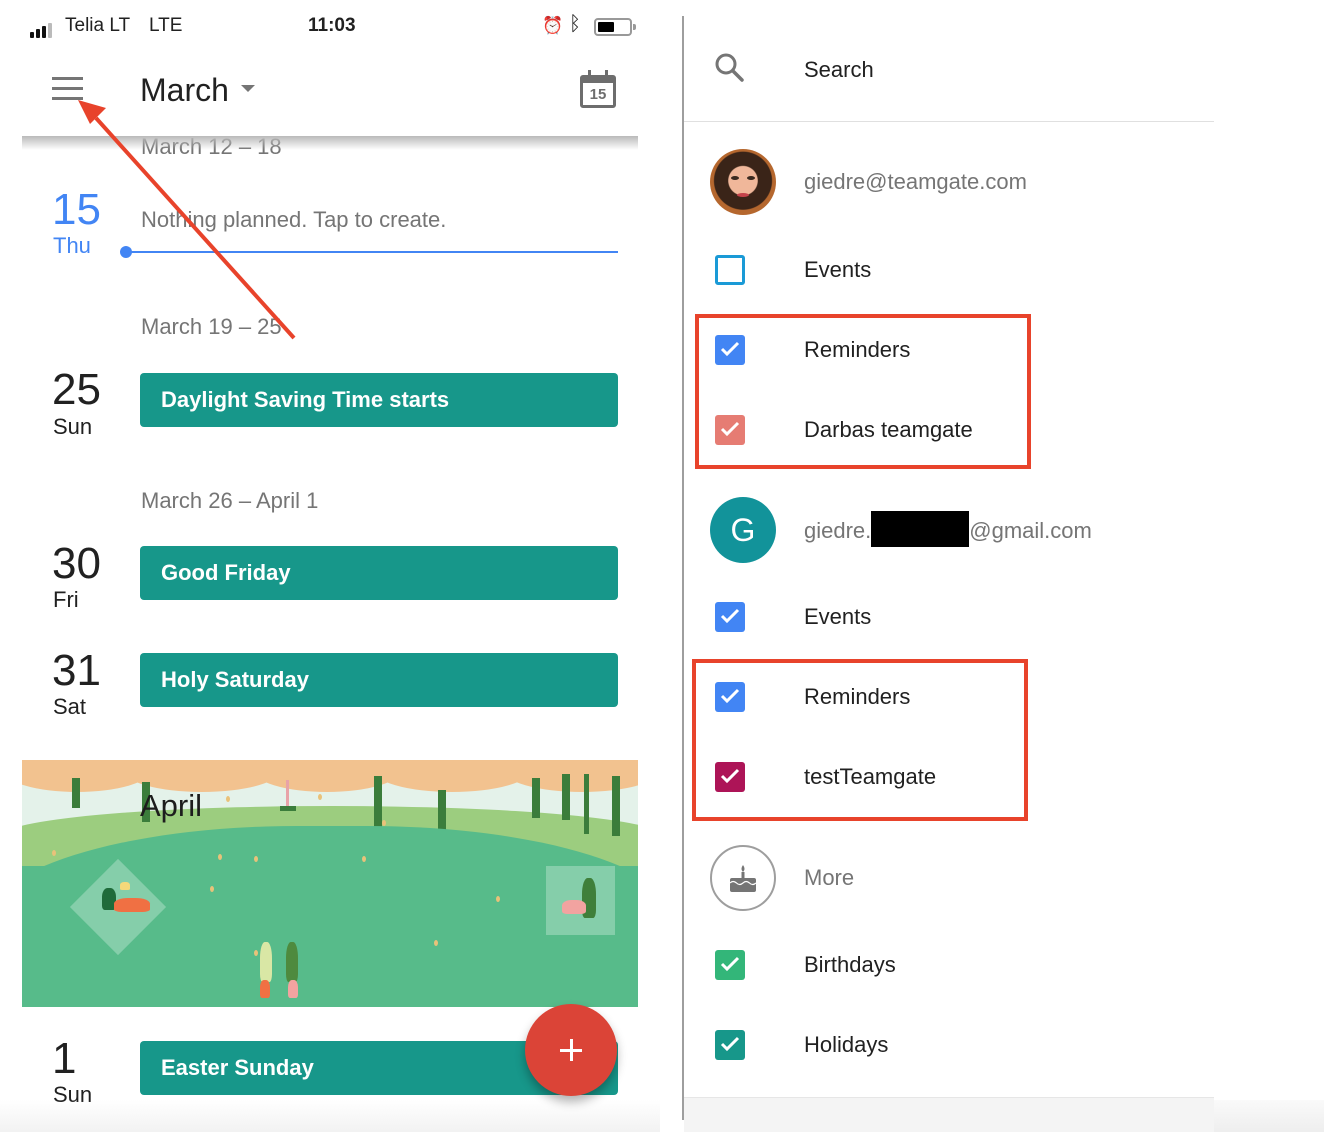 The width and height of the screenshot is (1324, 1132). I want to click on april-label: April, so click(171, 805).